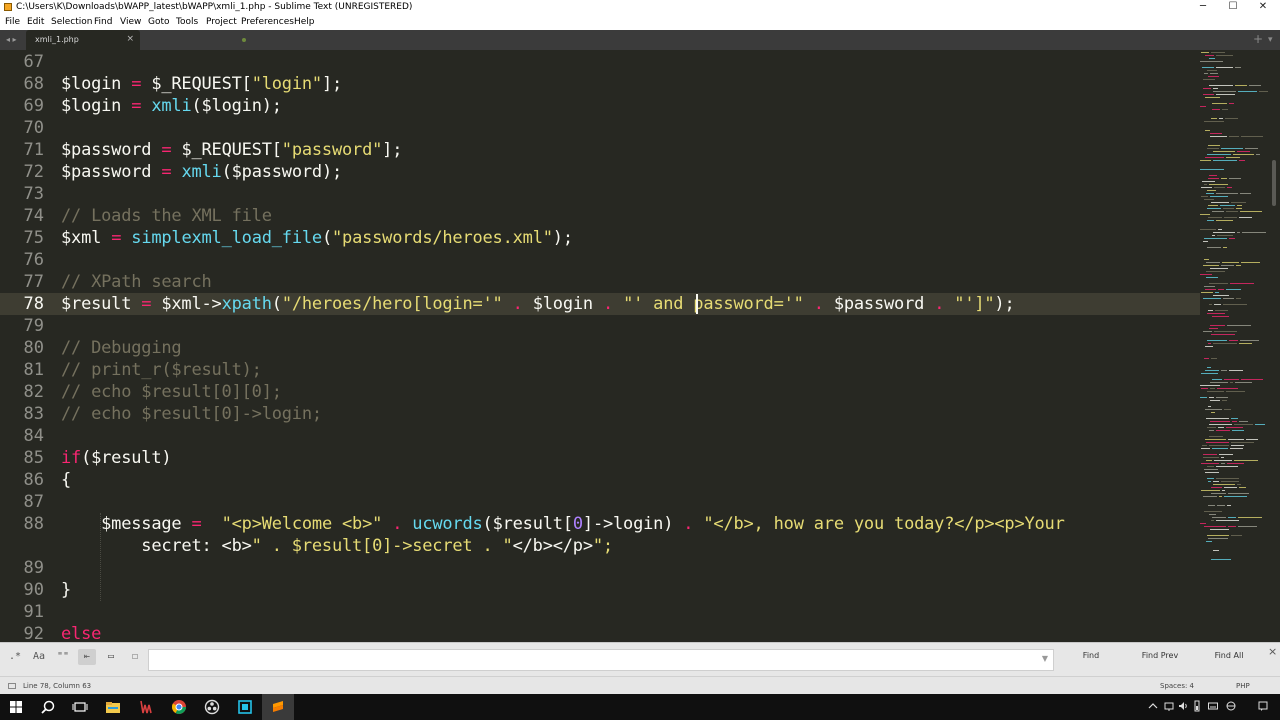 The image size is (1280, 720). What do you see at coordinates (212, 707) in the screenshot?
I see `obs-icon` at bounding box center [212, 707].